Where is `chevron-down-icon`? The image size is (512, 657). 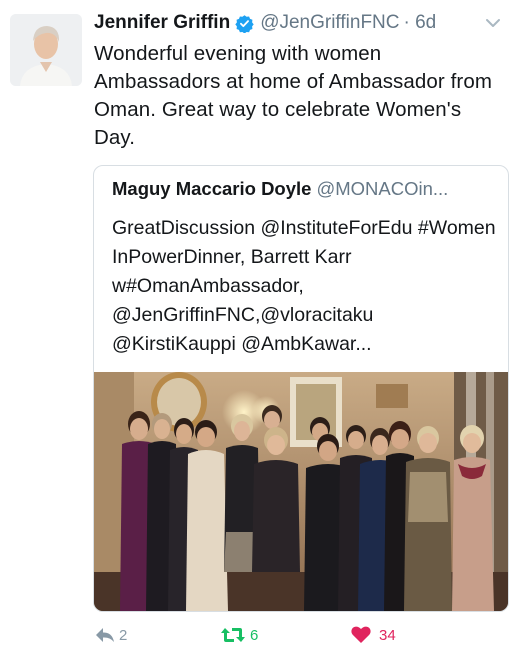 chevron-down-icon is located at coordinates (493, 23).